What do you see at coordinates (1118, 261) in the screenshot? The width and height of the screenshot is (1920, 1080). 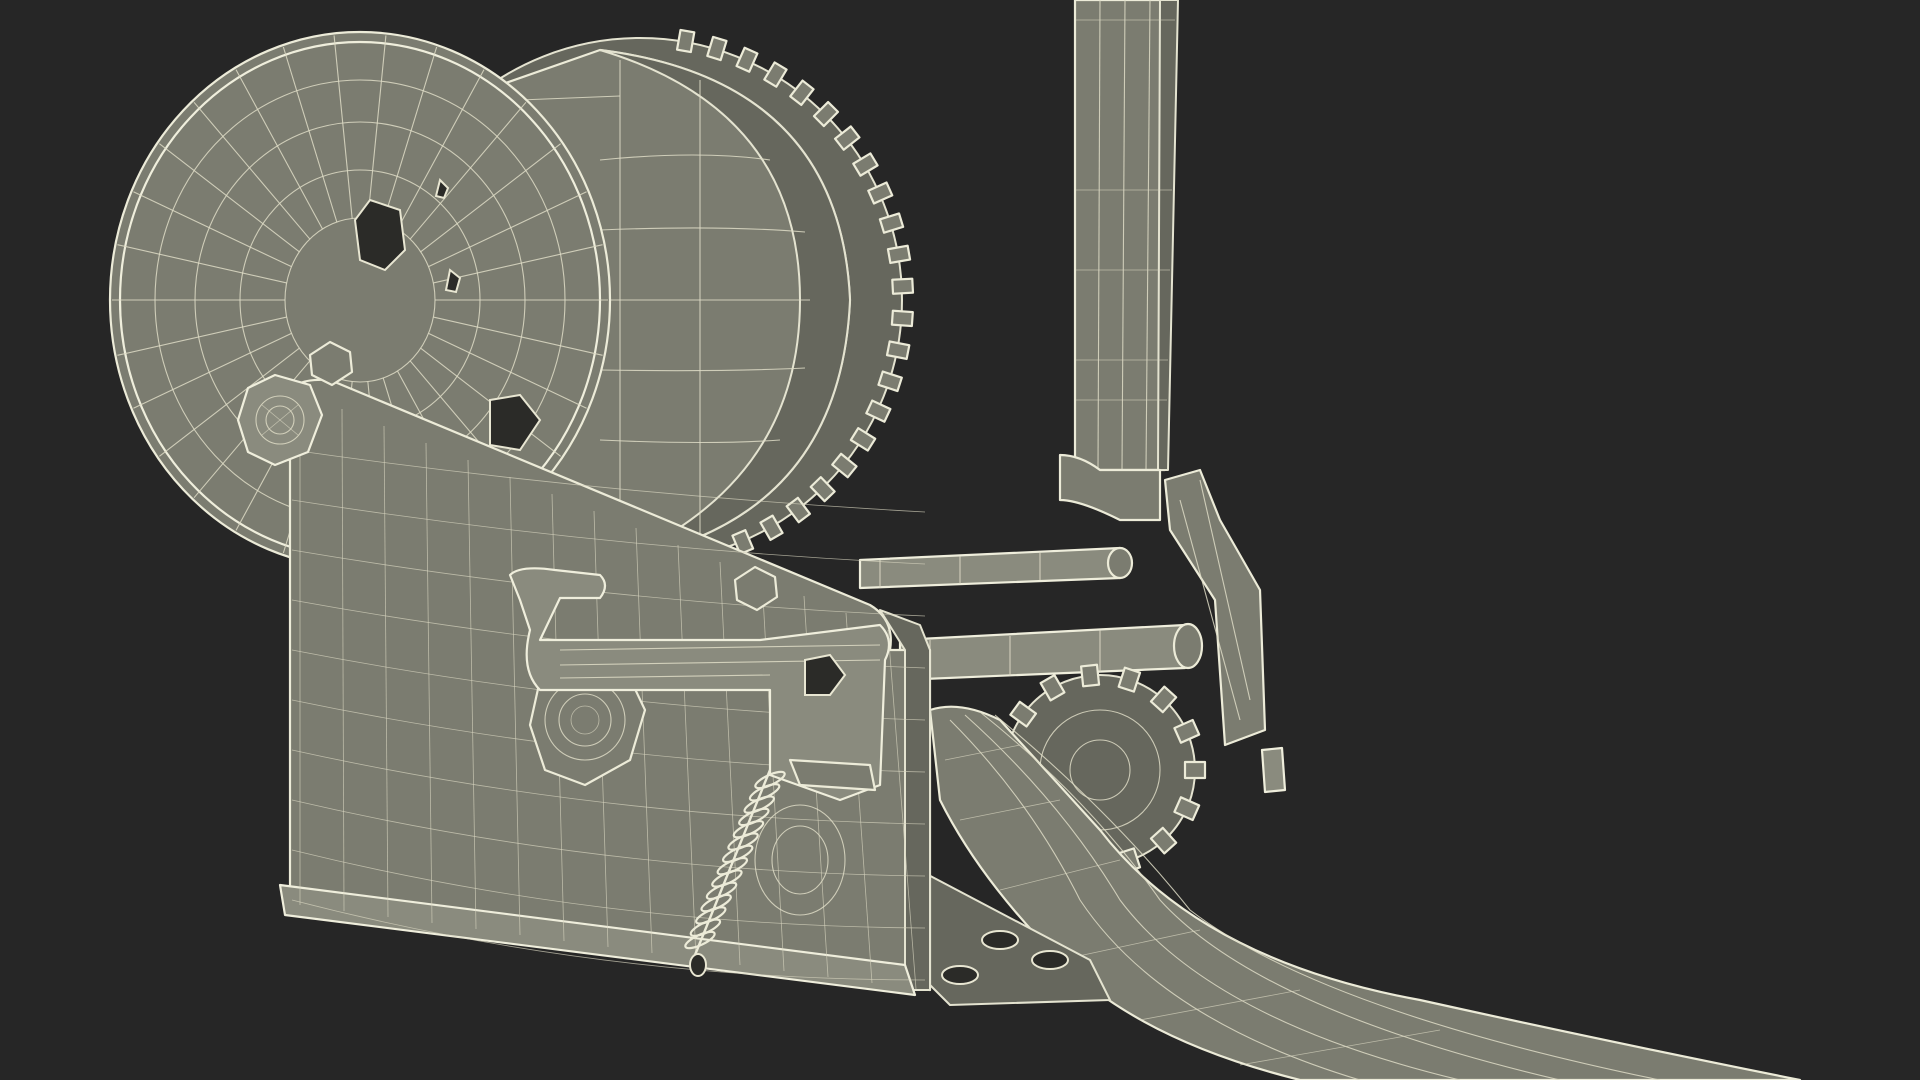 I see `crank-handle` at bounding box center [1118, 261].